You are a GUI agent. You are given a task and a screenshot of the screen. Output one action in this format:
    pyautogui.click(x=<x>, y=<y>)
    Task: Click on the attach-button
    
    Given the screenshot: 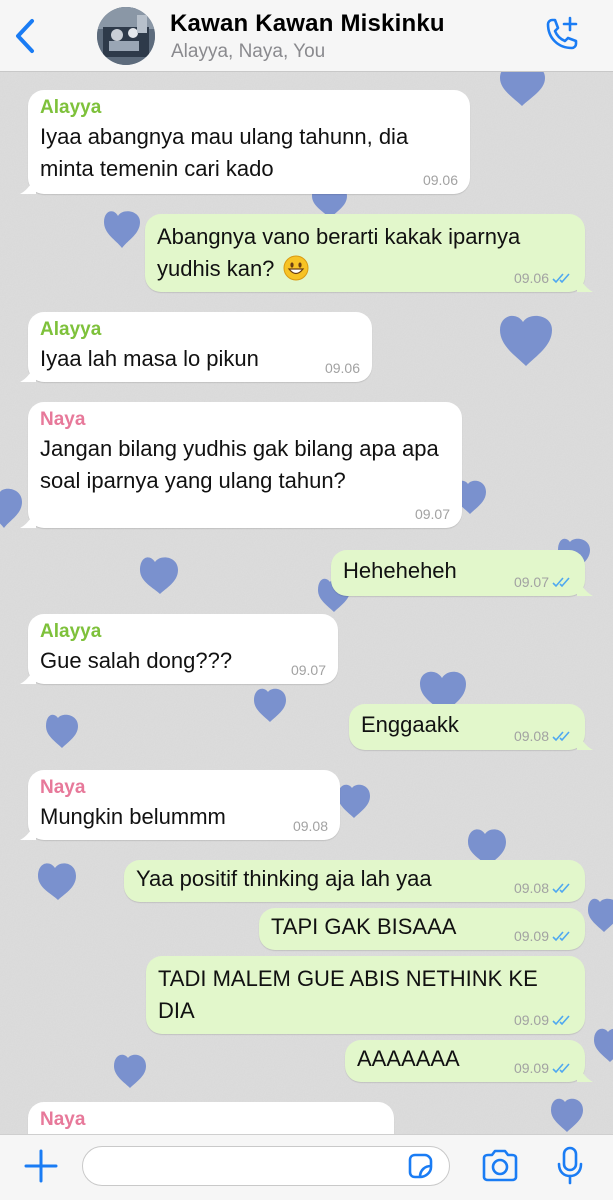 What is the action you would take?
    pyautogui.click(x=41, y=1166)
    